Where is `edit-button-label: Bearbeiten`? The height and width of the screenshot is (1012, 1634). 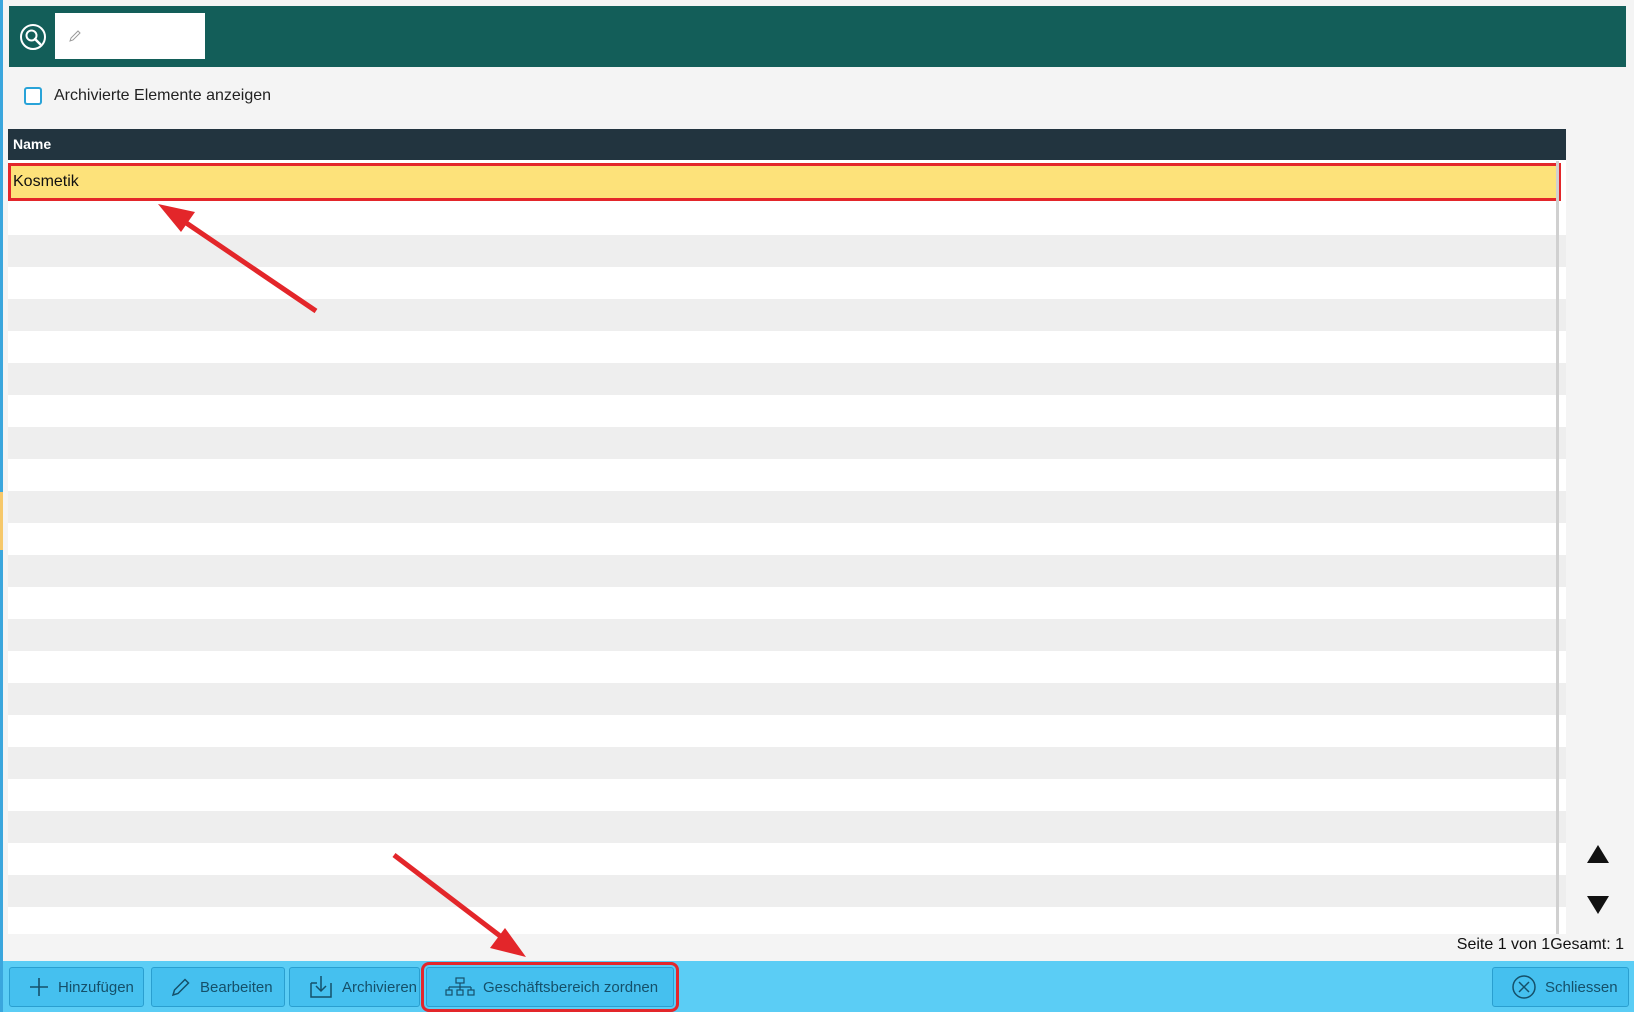
edit-button-label: Bearbeiten is located at coordinates (236, 987).